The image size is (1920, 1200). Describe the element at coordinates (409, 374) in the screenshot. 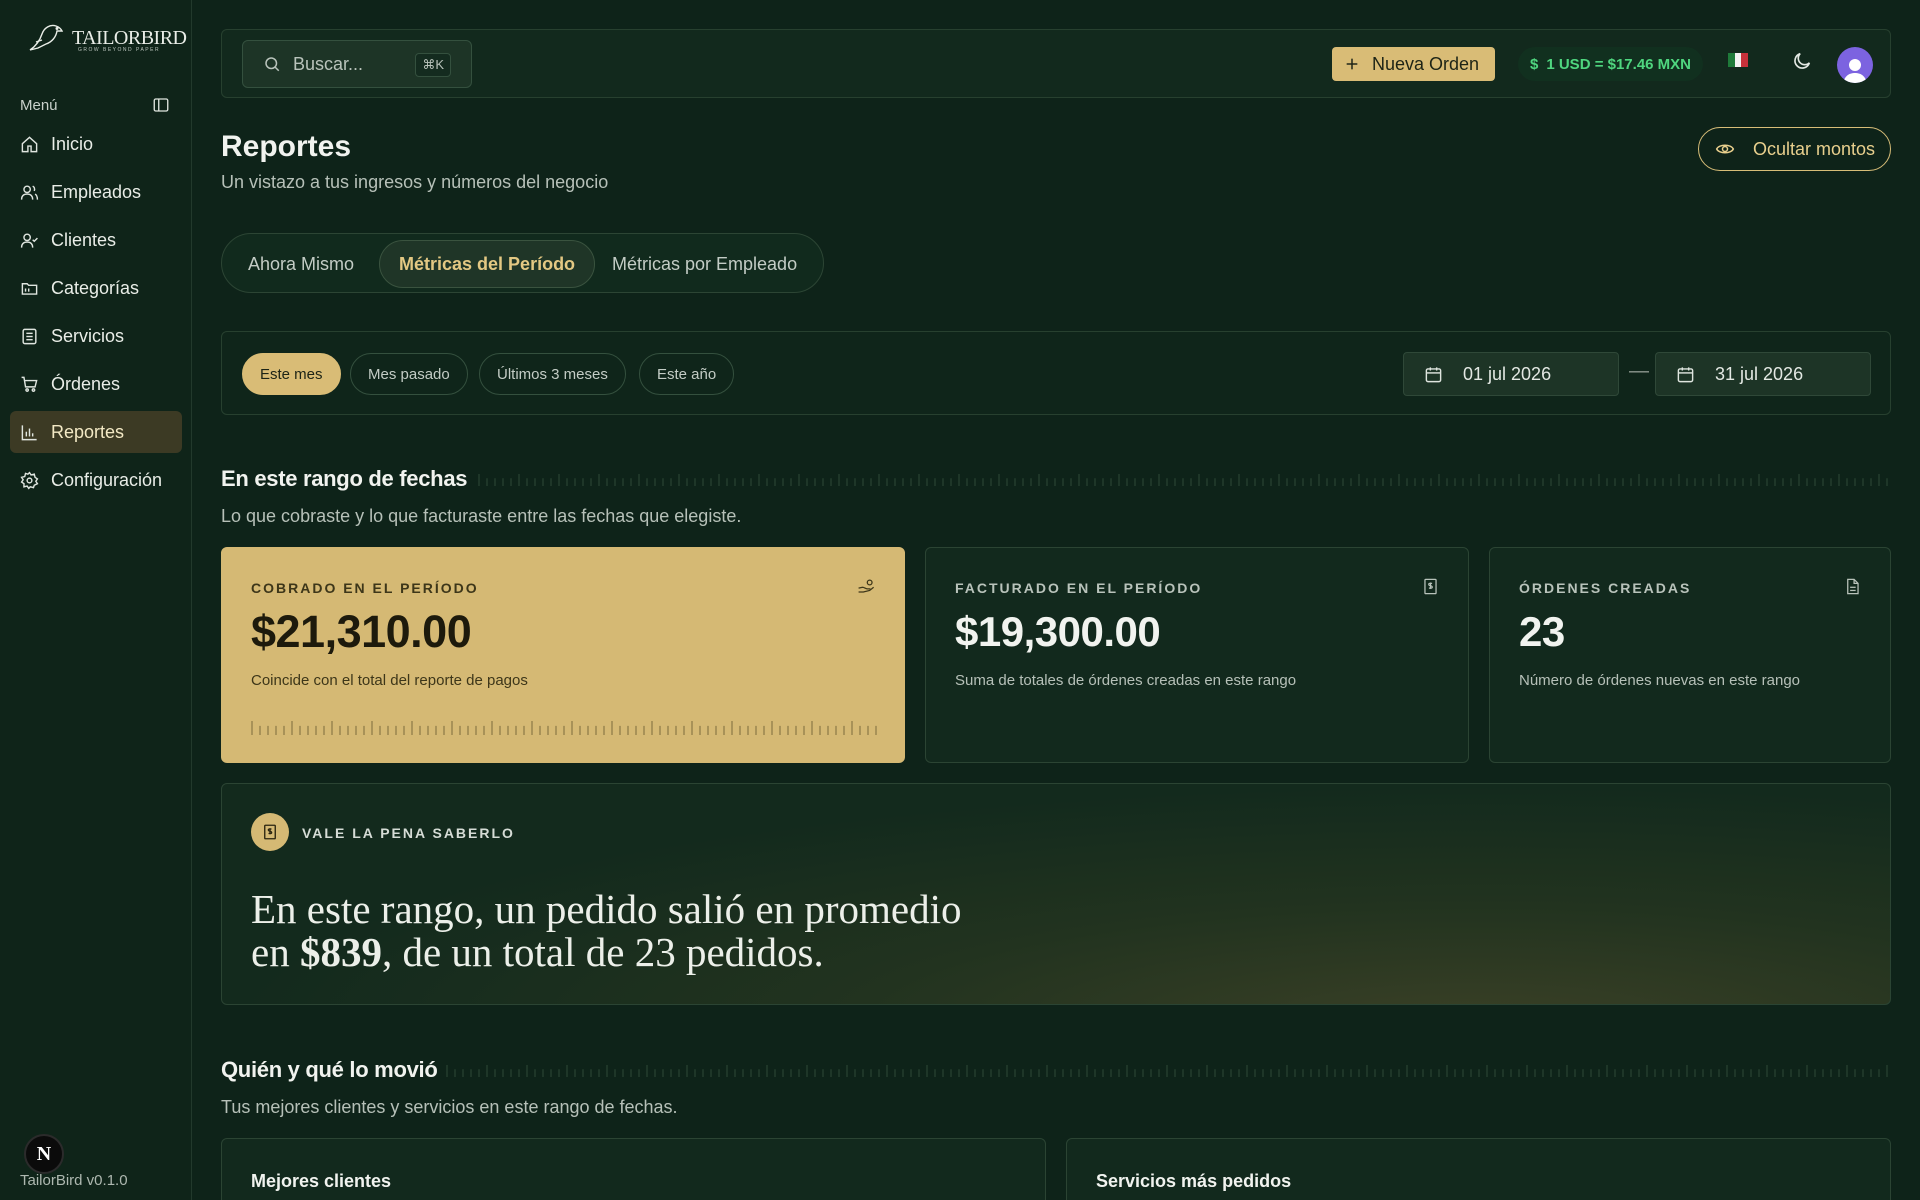

I see `chip-mes-pasado: Mes pasado` at that location.